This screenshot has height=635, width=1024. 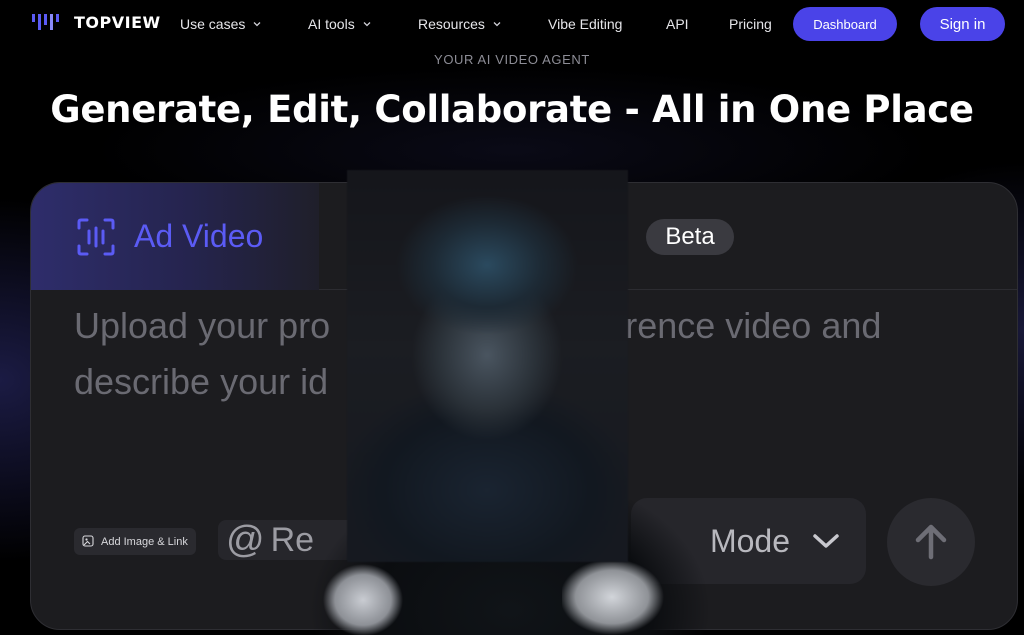 I want to click on add-image-label: Add Image & Link, so click(x=144, y=541).